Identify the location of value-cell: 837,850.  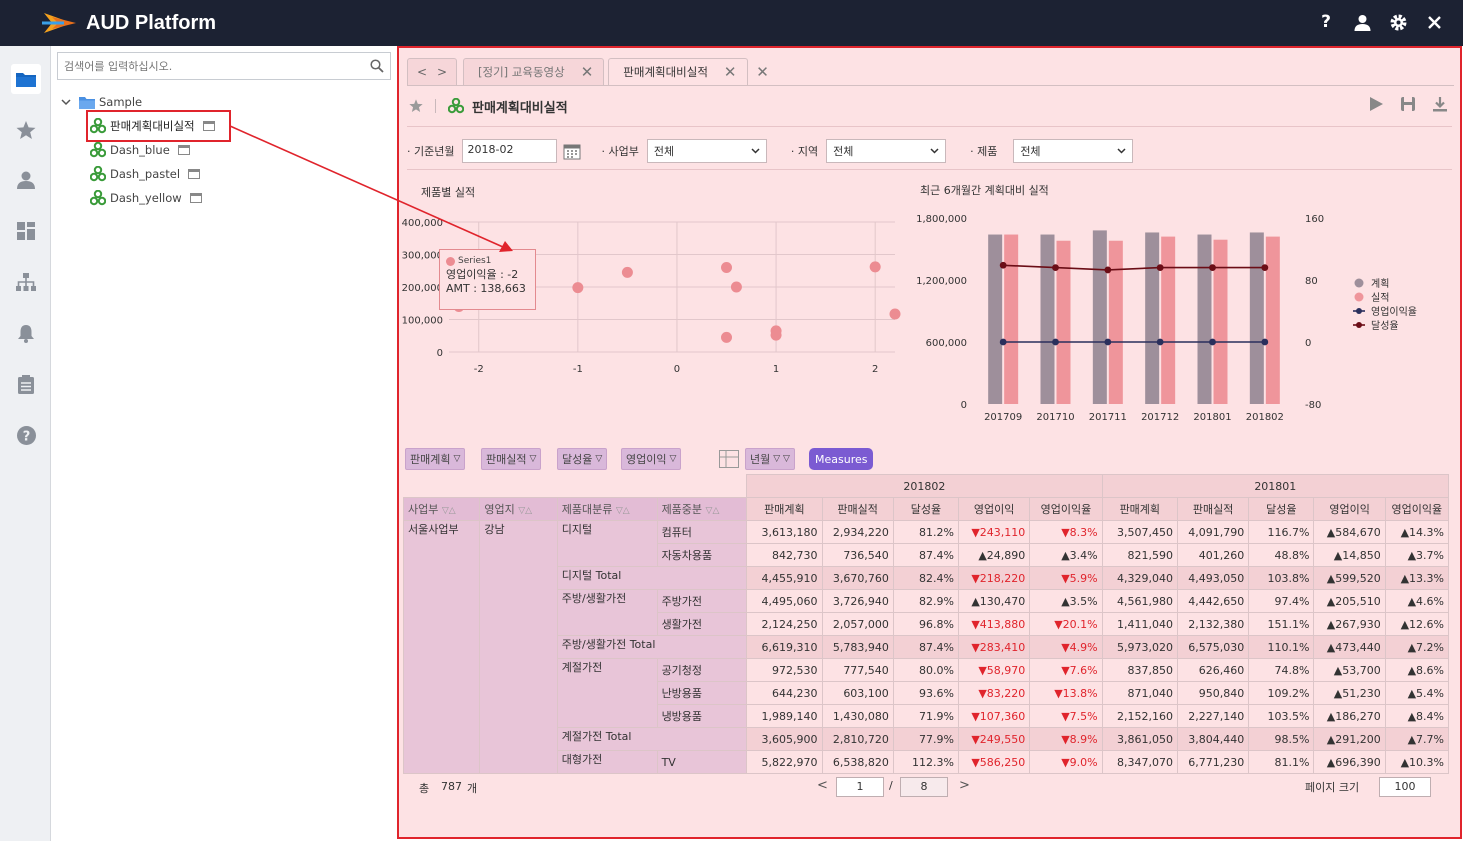
(1139, 670).